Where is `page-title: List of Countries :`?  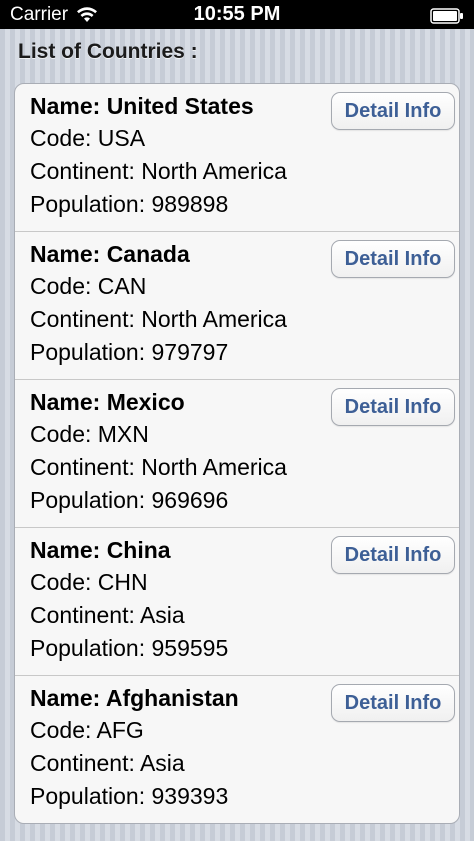 page-title: List of Countries : is located at coordinates (108, 51).